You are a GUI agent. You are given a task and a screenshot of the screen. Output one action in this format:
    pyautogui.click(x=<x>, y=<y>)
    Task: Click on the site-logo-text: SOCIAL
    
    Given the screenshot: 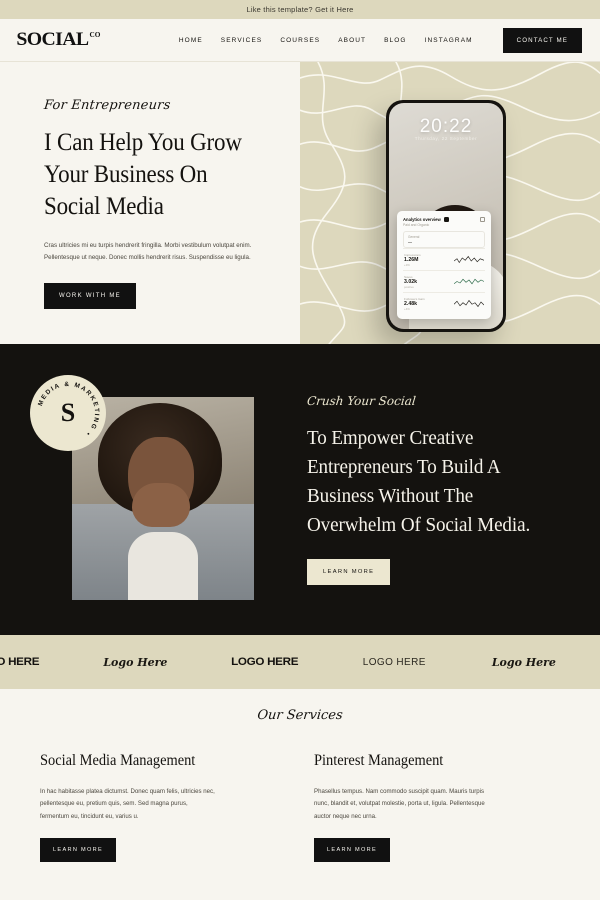 What is the action you would take?
    pyautogui.click(x=52, y=39)
    